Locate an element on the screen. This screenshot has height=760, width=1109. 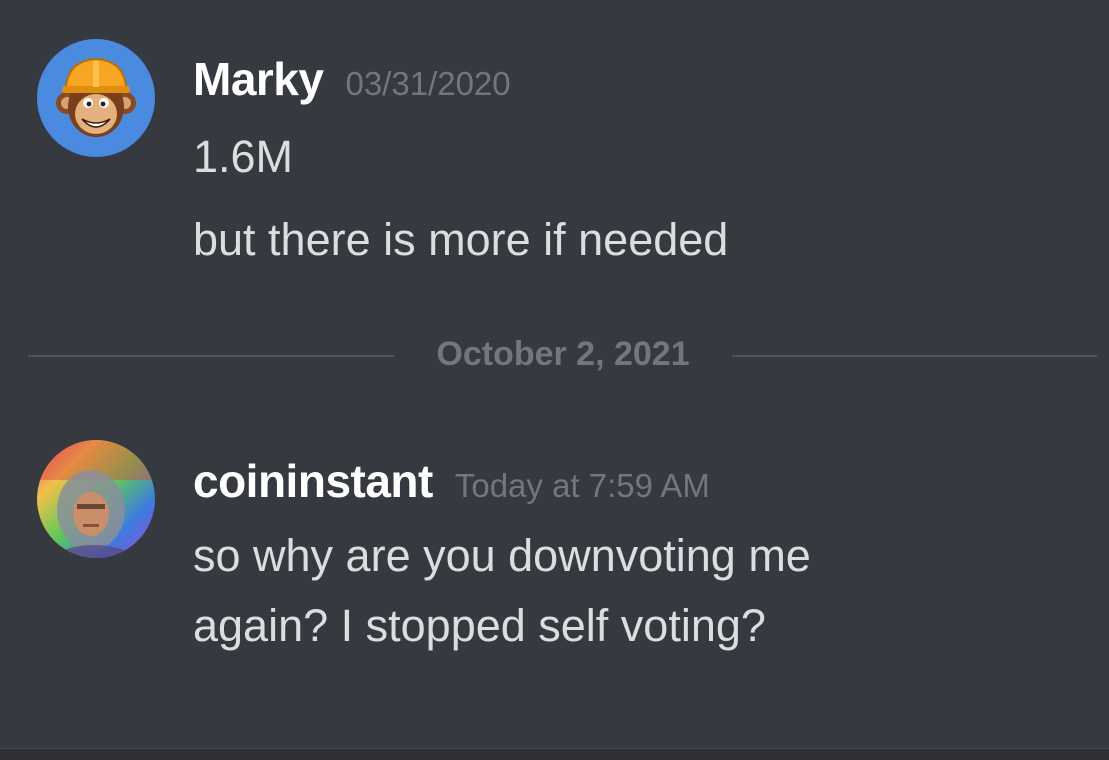
message-text: but there is more if needed is located at coordinates (461, 239).